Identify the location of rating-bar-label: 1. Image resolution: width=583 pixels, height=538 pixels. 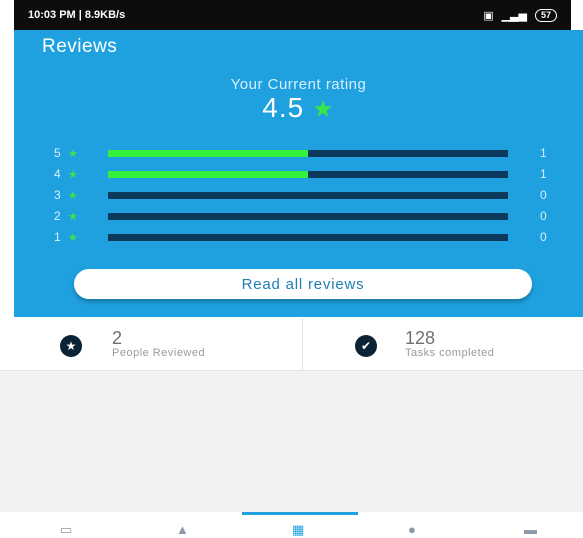
(57, 237).